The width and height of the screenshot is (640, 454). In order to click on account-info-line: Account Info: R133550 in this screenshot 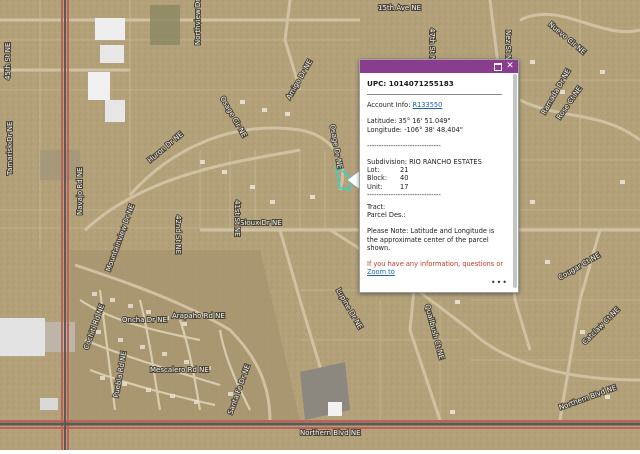, I will do `click(436, 105)`.